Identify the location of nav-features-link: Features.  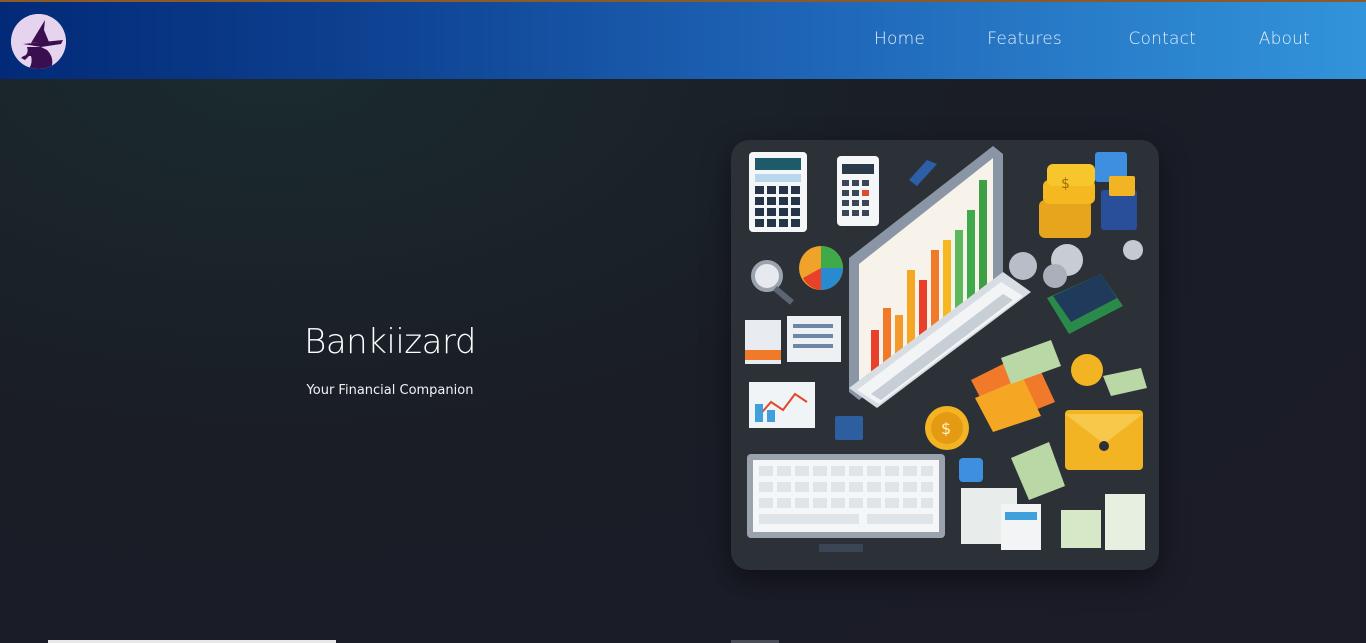
(1024, 39).